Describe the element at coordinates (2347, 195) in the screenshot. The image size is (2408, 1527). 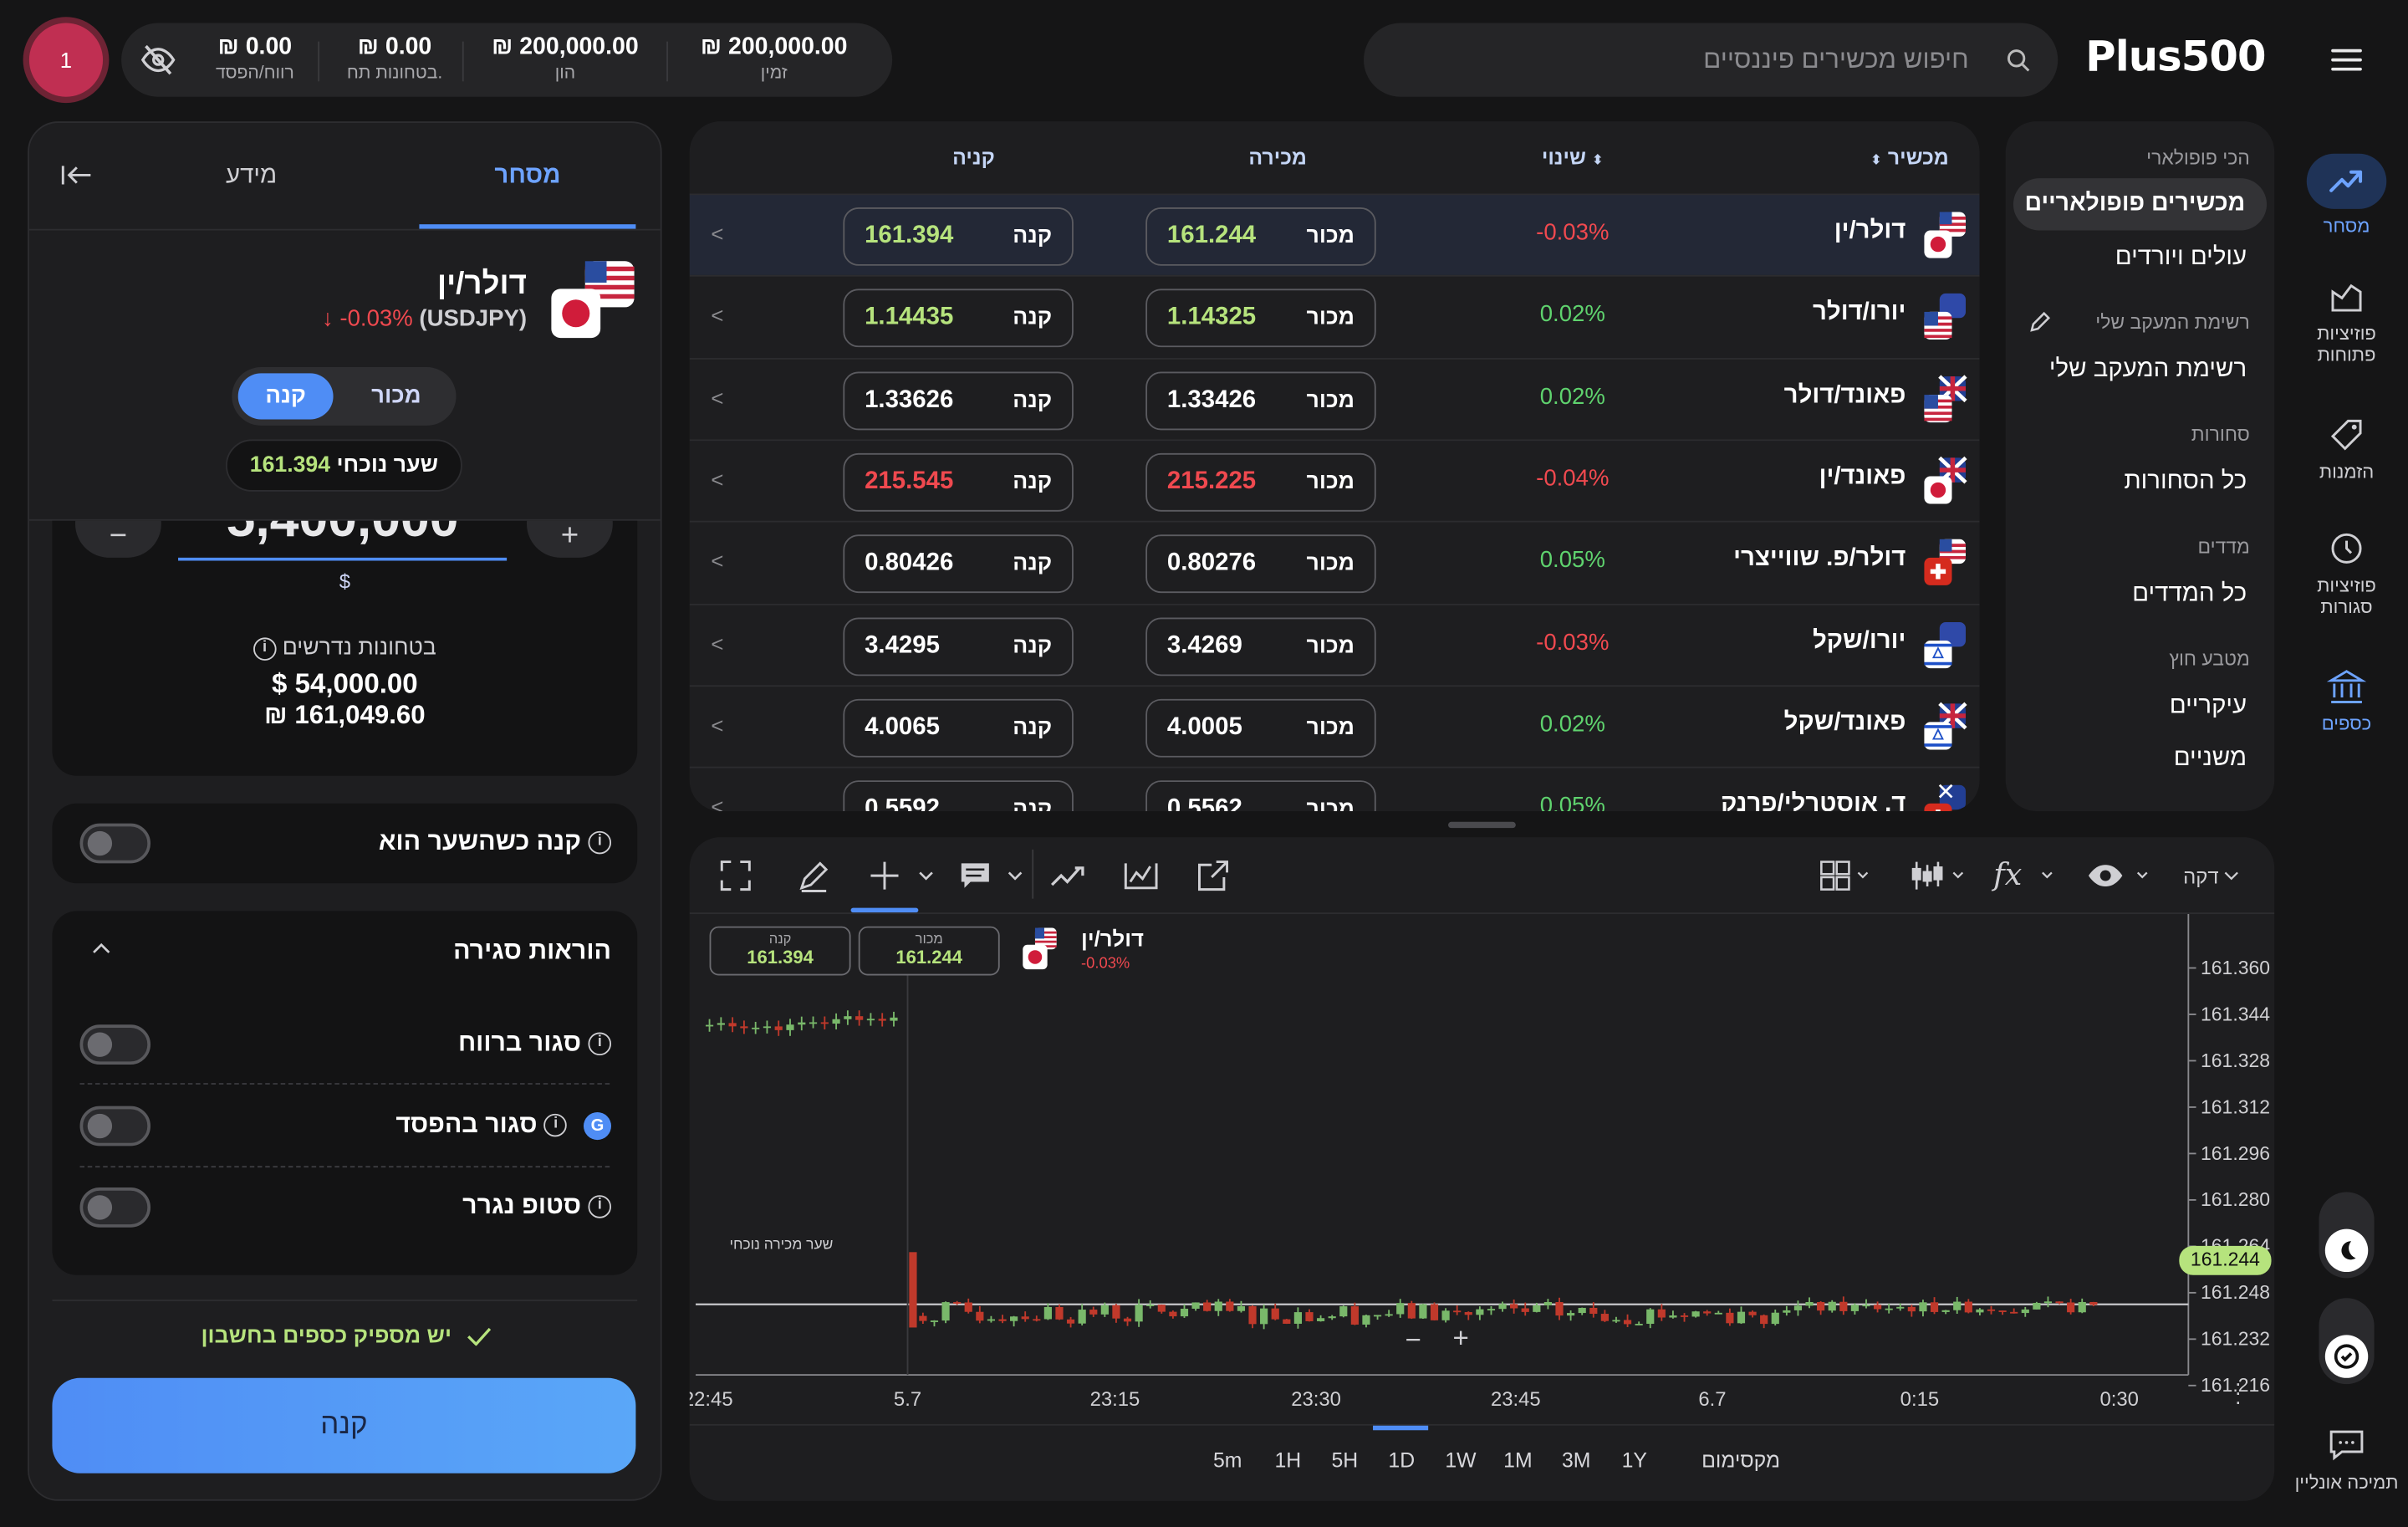
I see `nav-trade: מסחר` at that location.